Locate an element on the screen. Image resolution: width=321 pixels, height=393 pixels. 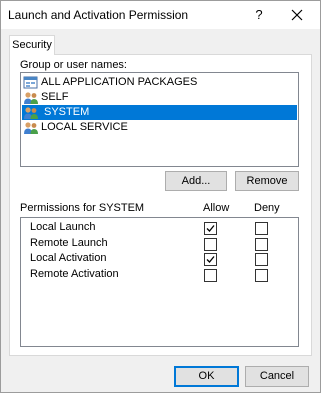
permissions-label: Permissions for SYSTEM is located at coordinates (82, 208).